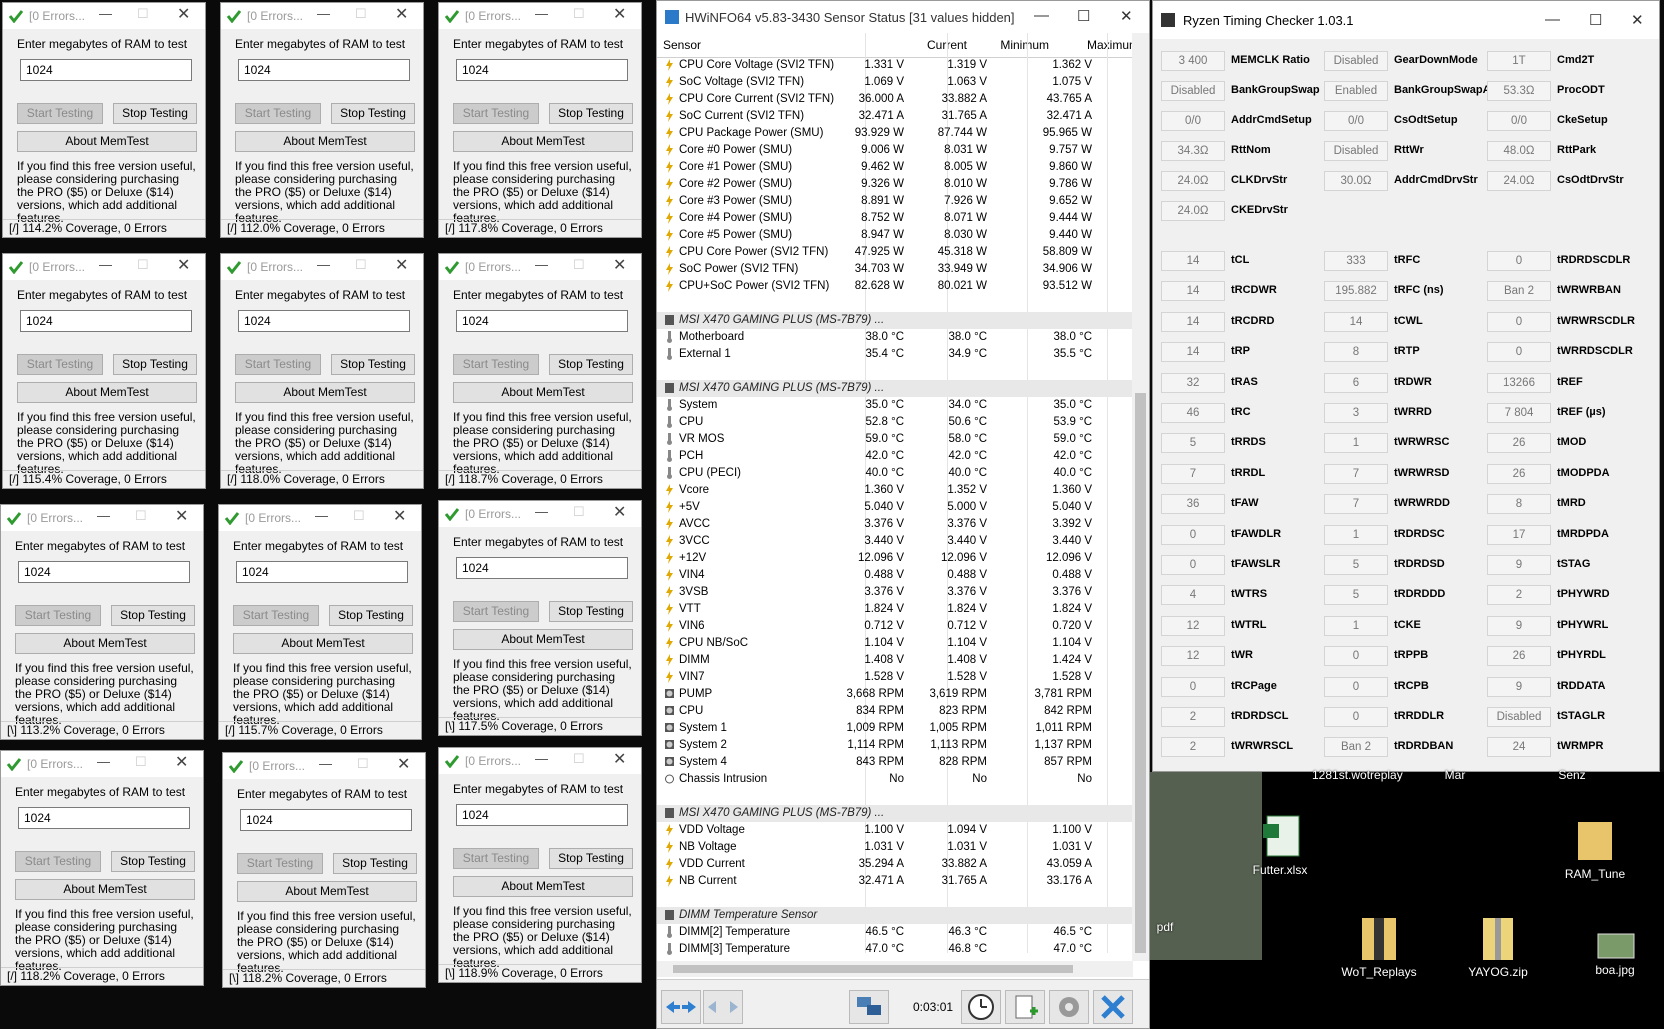 This screenshot has height=1029, width=1664. I want to click on sensor-row: Core #4 Power (SMU) 8.752 W 8.071 W 9.444 W, so click(895, 218).